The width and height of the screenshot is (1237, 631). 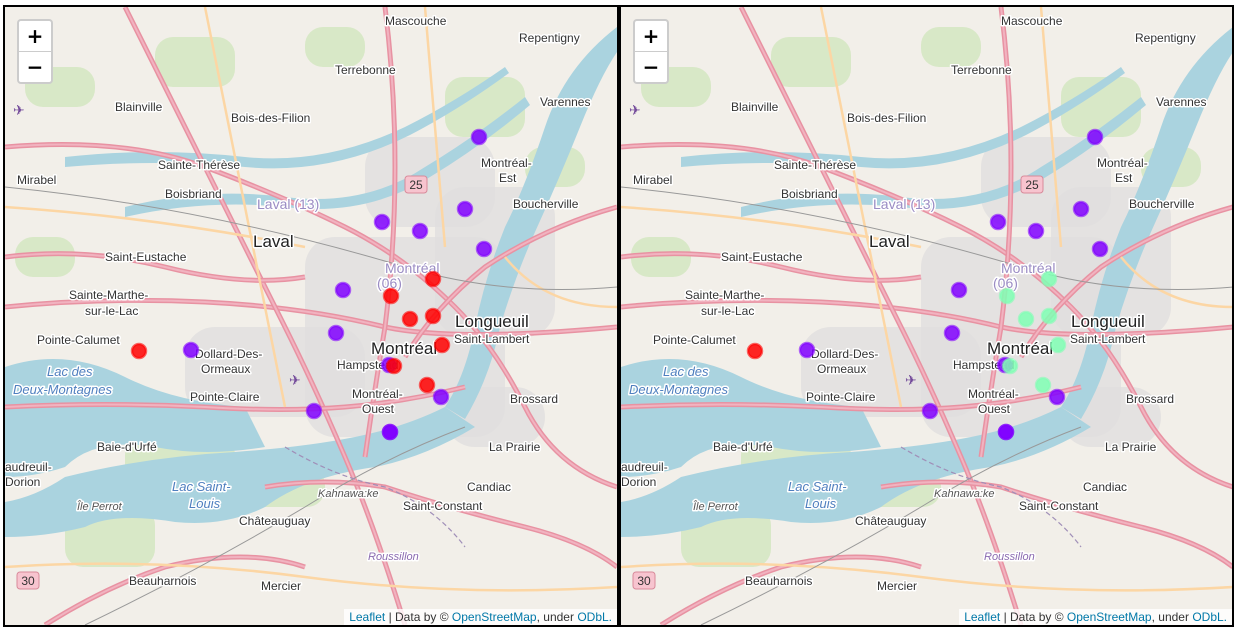 What do you see at coordinates (1033, 617) in the screenshot?
I see `attribution-text: | Data by ©` at bounding box center [1033, 617].